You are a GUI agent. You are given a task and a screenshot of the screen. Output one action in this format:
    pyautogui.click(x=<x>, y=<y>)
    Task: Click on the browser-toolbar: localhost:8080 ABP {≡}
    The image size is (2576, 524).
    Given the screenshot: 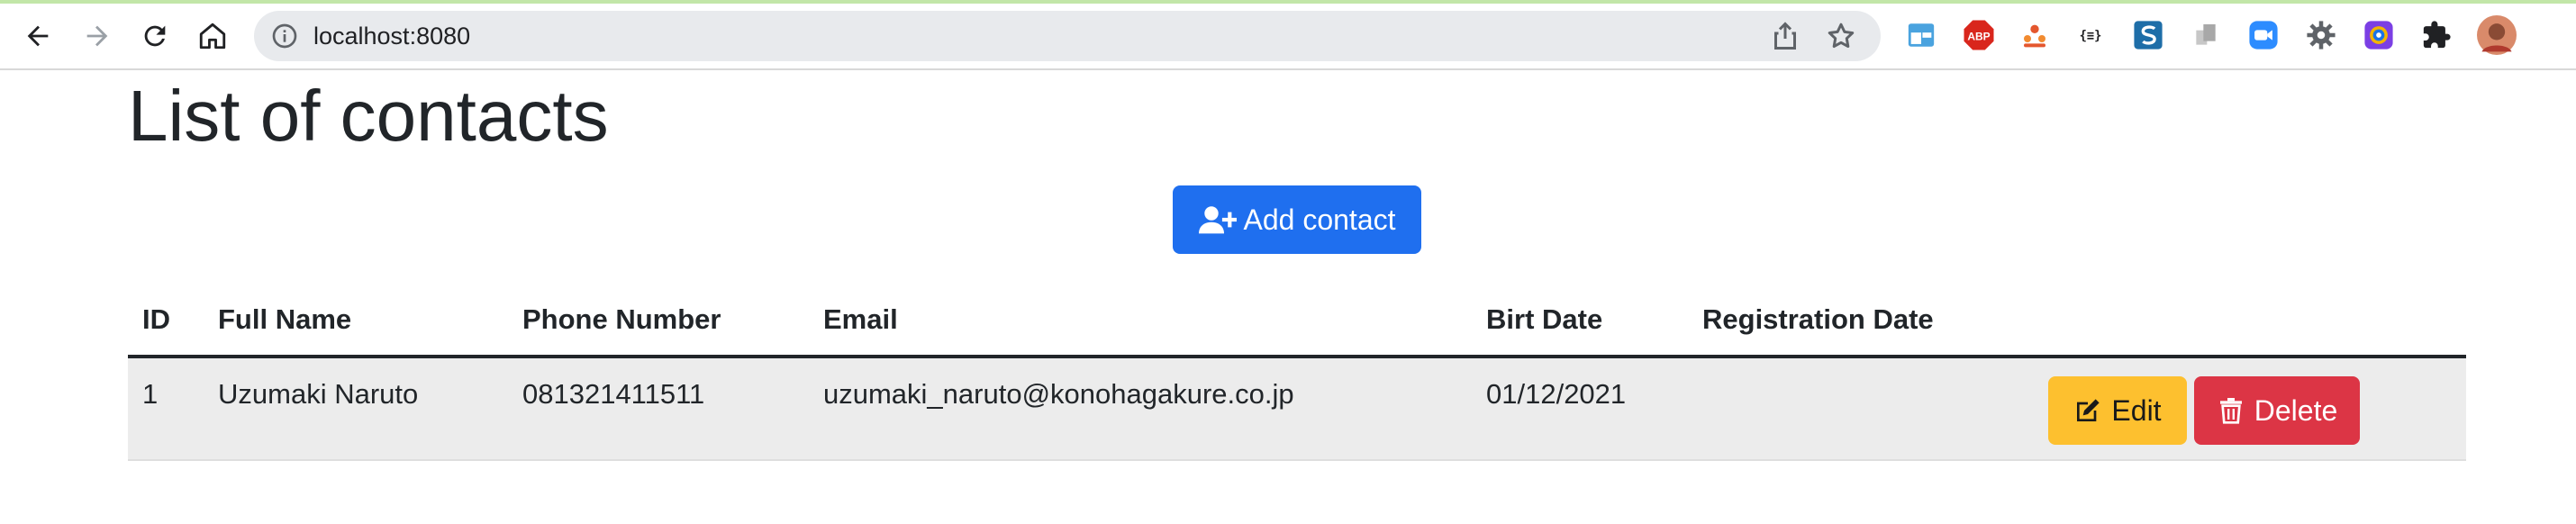 What is the action you would take?
    pyautogui.click(x=1288, y=35)
    